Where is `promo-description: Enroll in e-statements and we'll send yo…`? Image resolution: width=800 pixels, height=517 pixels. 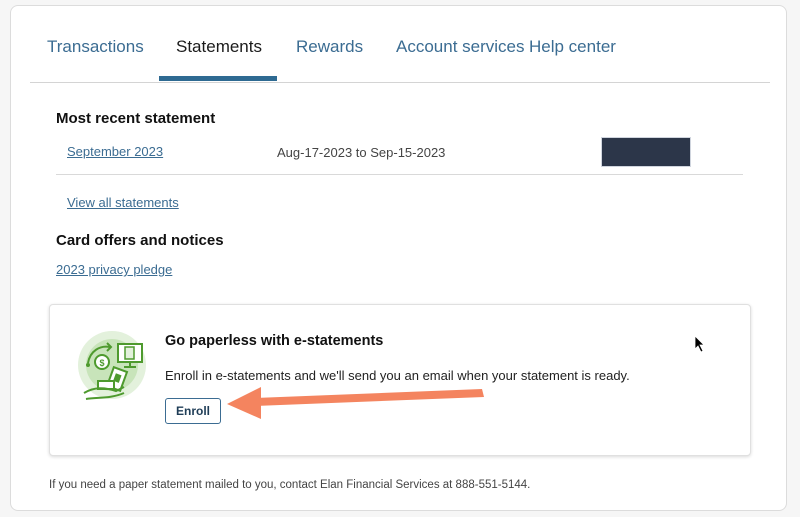
promo-description: Enroll in e-statements and we'll send yo… is located at coordinates (397, 375).